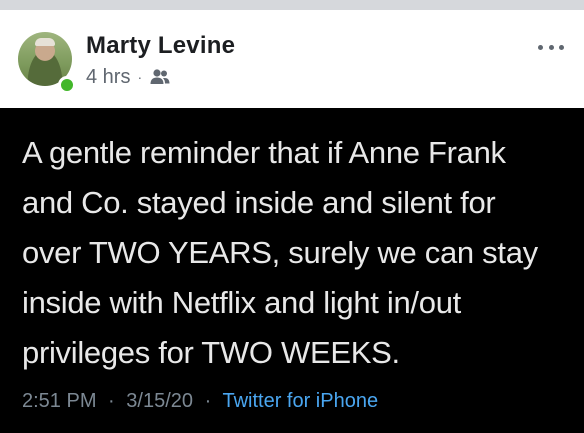 This screenshot has width=584, height=433. Describe the element at coordinates (280, 252) in the screenshot. I see `tweet-line: over TWO YEARS, surely we can stay` at that location.